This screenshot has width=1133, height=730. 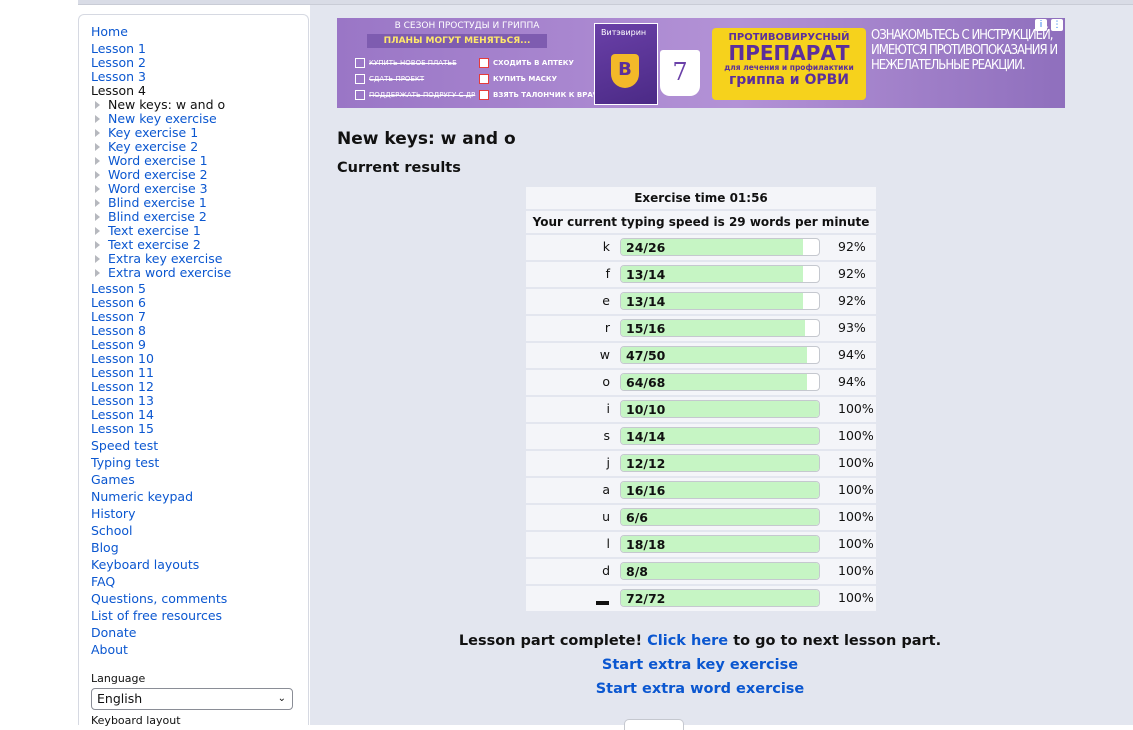 What do you see at coordinates (606, 516) in the screenshot?
I see `result-key: u` at bounding box center [606, 516].